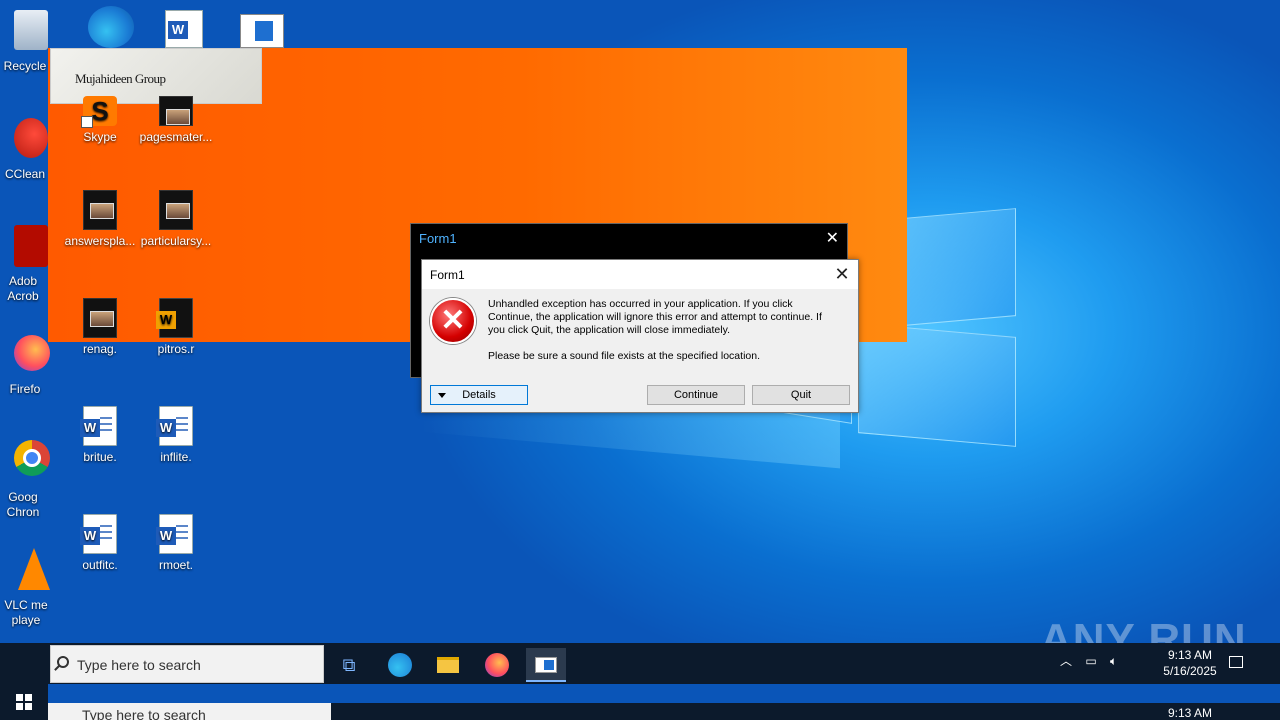 The width and height of the screenshot is (1280, 720). Describe the element at coordinates (447, 275) in the screenshot. I see `dialog-title: Form1` at that location.